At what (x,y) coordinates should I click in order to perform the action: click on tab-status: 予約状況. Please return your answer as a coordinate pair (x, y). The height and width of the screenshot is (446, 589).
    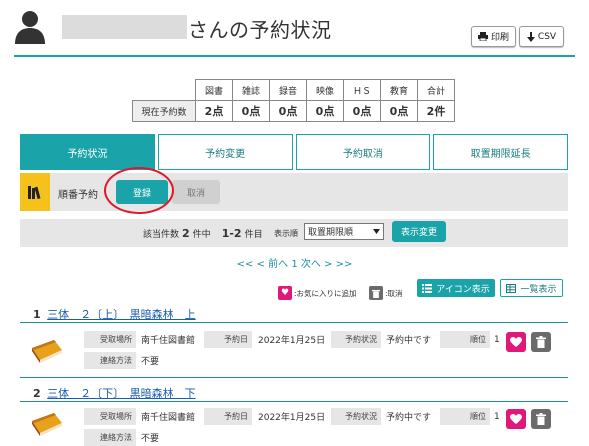
    Looking at the image, I should click on (87, 152).